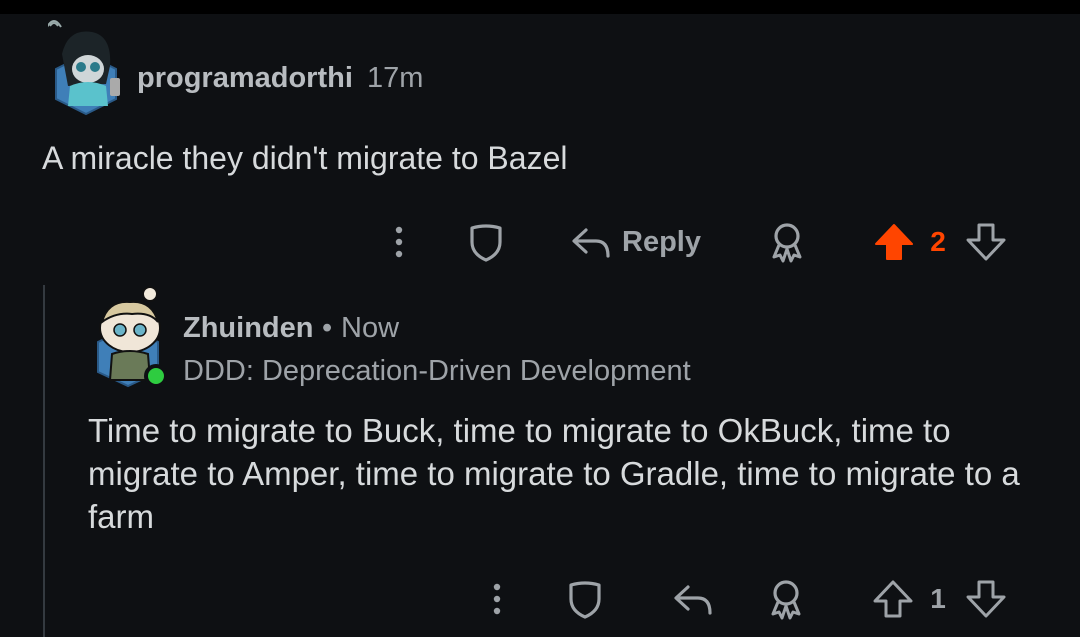 This screenshot has width=1080, height=637. I want to click on username: Zhuinden, so click(248, 328).